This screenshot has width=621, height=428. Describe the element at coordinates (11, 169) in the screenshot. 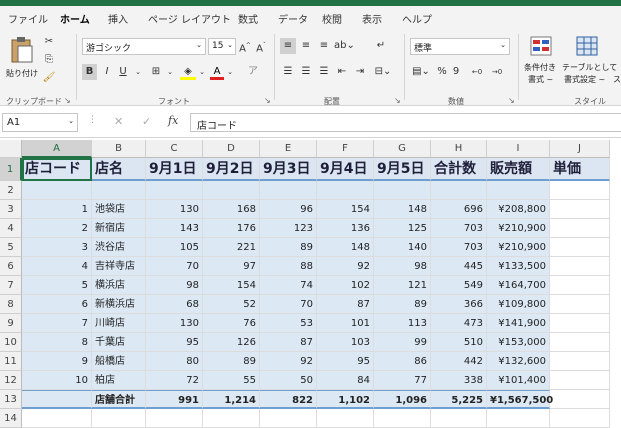

I see `row-header-1: 1` at that location.